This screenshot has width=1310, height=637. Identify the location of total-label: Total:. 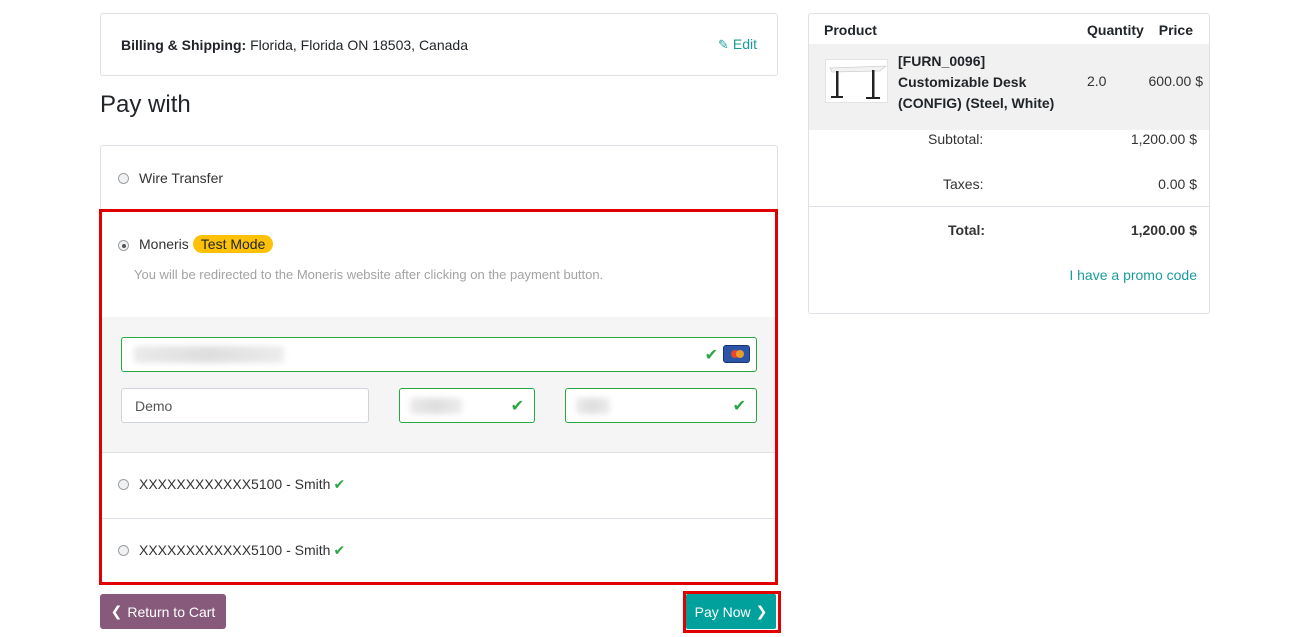
(967, 230).